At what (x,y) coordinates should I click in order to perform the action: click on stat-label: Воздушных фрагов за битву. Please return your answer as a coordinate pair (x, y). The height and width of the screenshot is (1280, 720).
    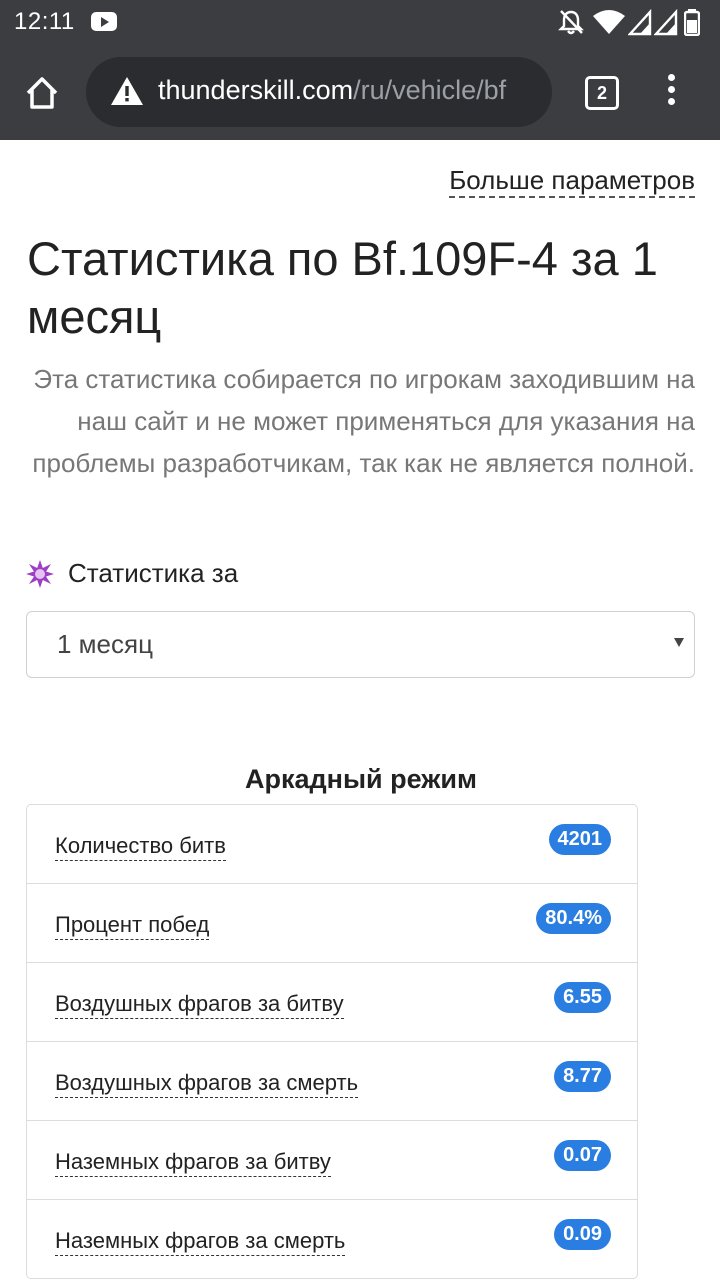
    Looking at the image, I should click on (199, 1004).